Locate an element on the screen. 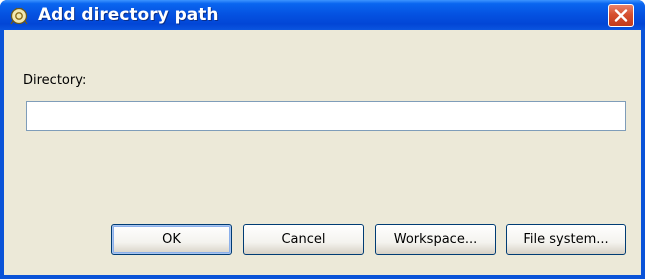 This screenshot has width=645, height=279. directory-label: Directory: is located at coordinates (55, 80).